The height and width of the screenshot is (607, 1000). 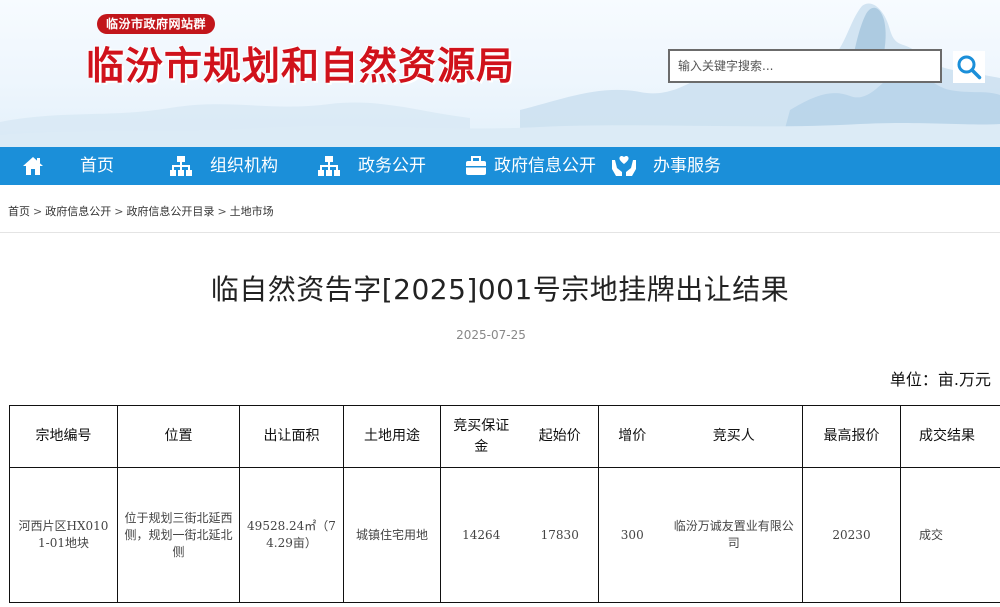 What do you see at coordinates (19, 211) in the screenshot?
I see `breadcrumb-item-home: 首页` at bounding box center [19, 211].